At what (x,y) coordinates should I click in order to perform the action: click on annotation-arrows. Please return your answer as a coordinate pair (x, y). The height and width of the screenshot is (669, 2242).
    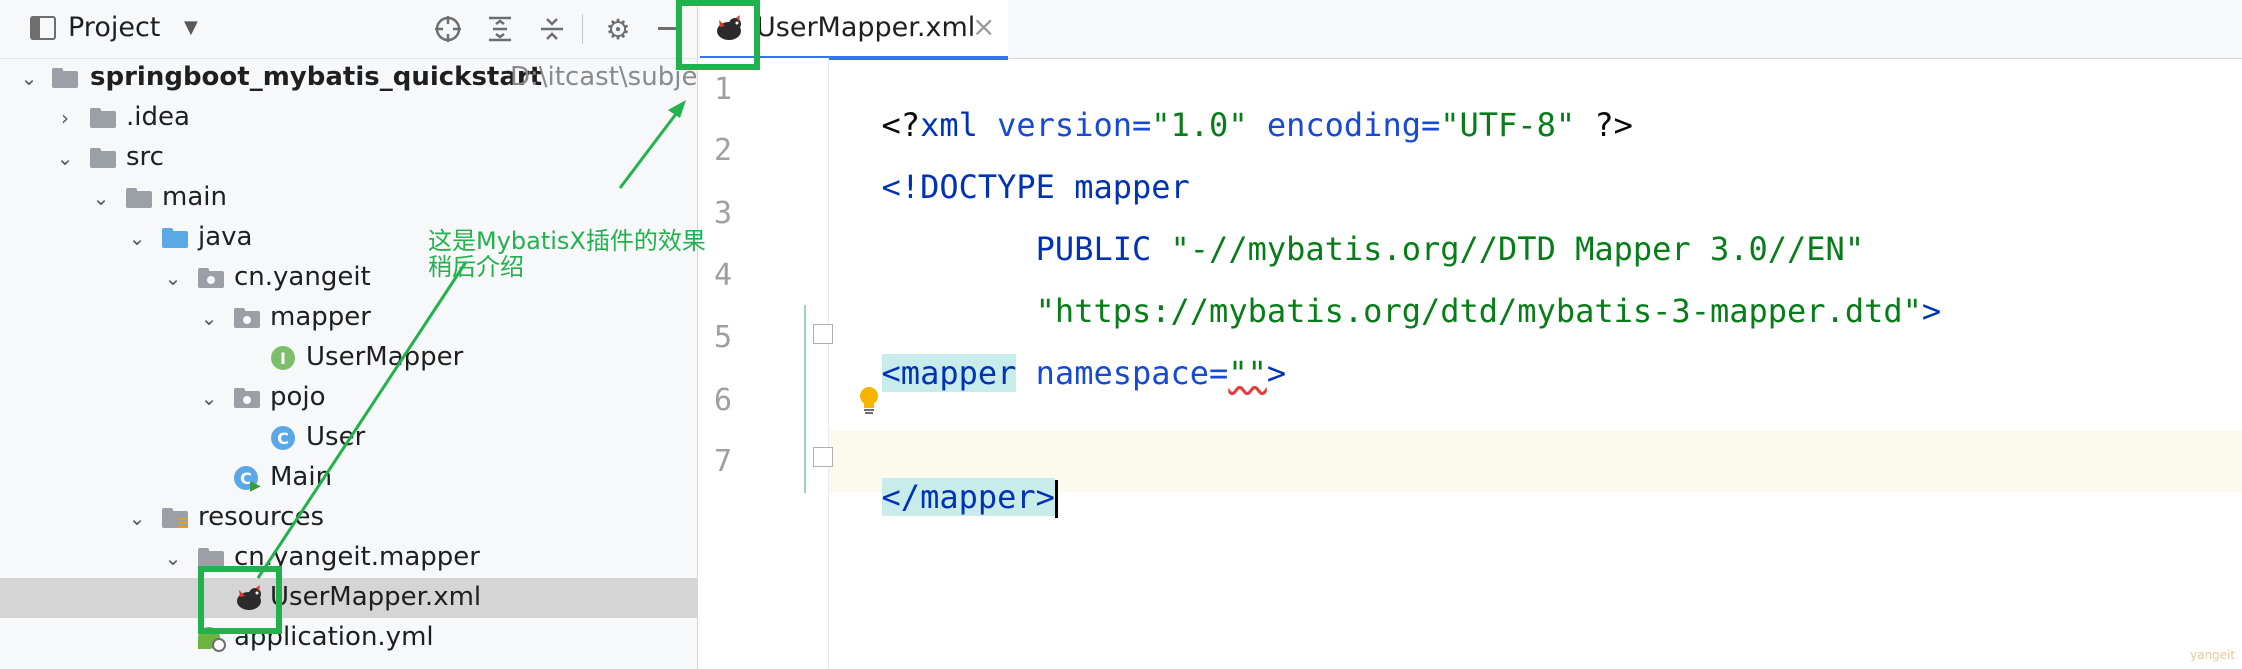
    Looking at the image, I should click on (471, 339).